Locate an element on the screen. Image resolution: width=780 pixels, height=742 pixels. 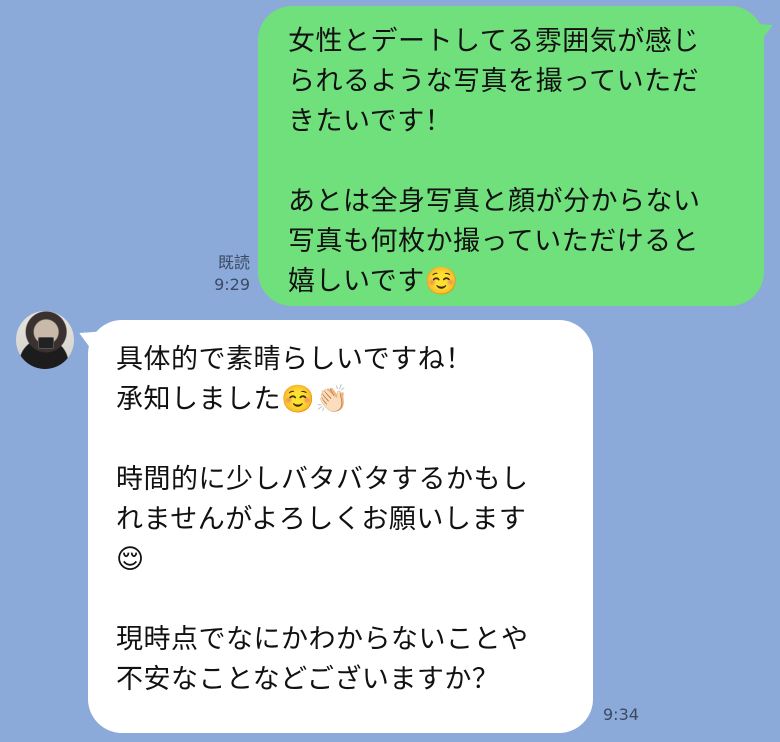
sent-message-time: 9:29 is located at coordinates (232, 284).